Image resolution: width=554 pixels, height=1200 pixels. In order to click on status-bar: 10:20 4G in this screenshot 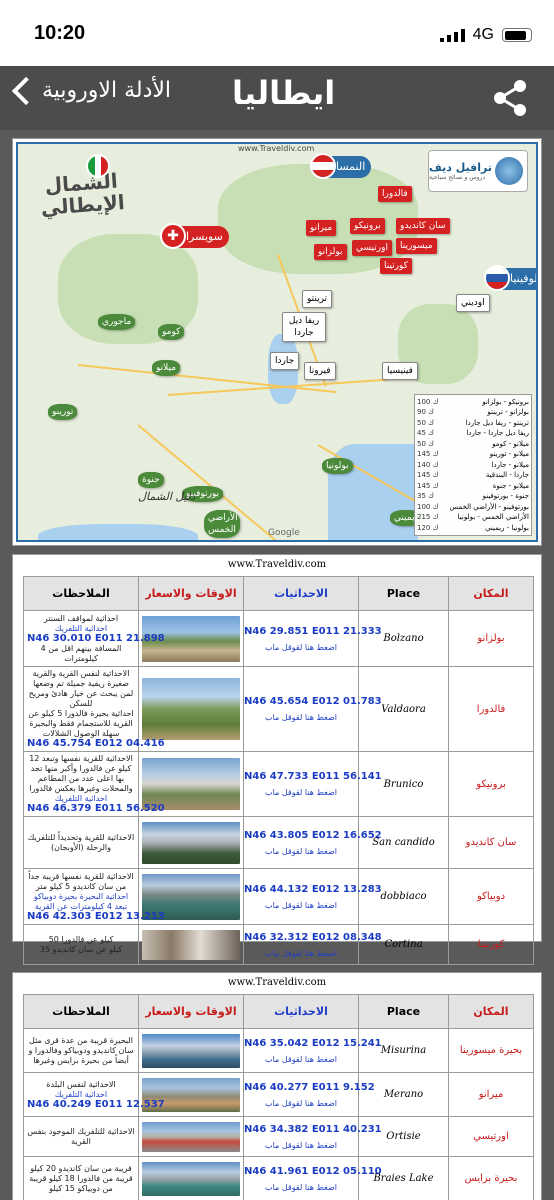, I will do `click(277, 33)`.